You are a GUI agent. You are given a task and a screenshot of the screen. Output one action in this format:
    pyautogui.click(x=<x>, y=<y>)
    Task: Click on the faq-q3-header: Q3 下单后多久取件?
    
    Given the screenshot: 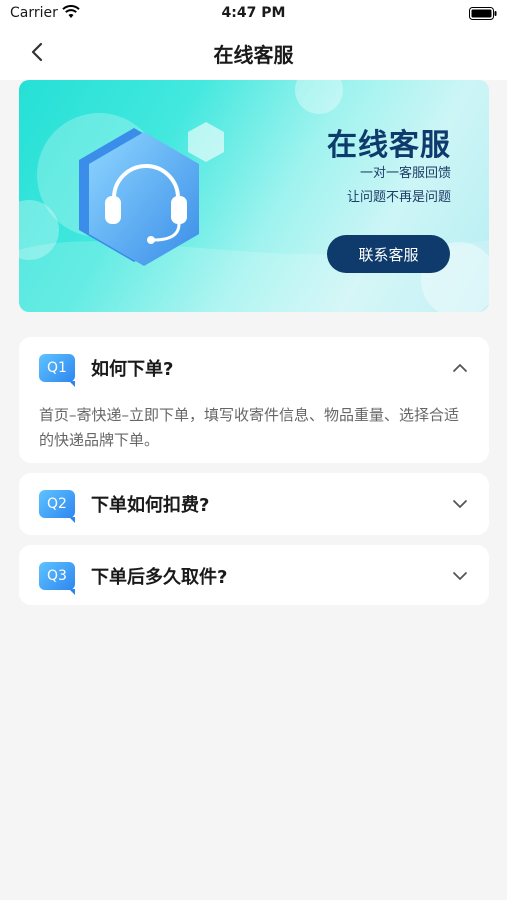 What is the action you would take?
    pyautogui.click(x=254, y=576)
    